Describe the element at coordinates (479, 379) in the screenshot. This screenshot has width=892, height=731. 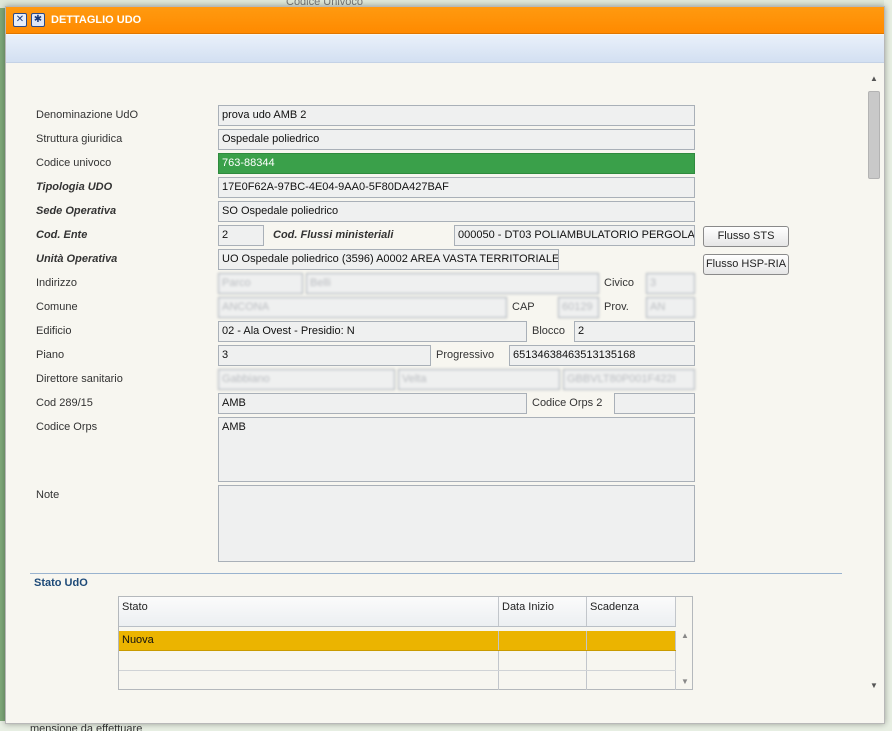
I see `direttore-nome-field: Velta` at that location.